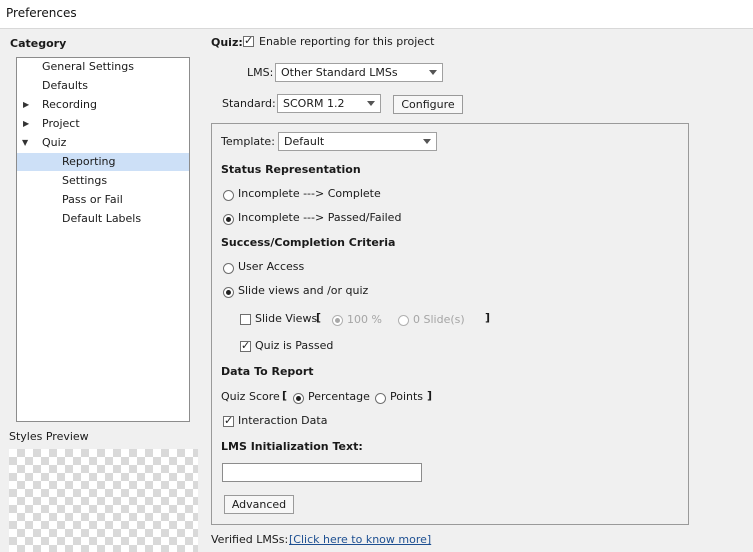 The image size is (753, 552). What do you see at coordinates (380, 398) in the screenshot?
I see `points-radio` at bounding box center [380, 398].